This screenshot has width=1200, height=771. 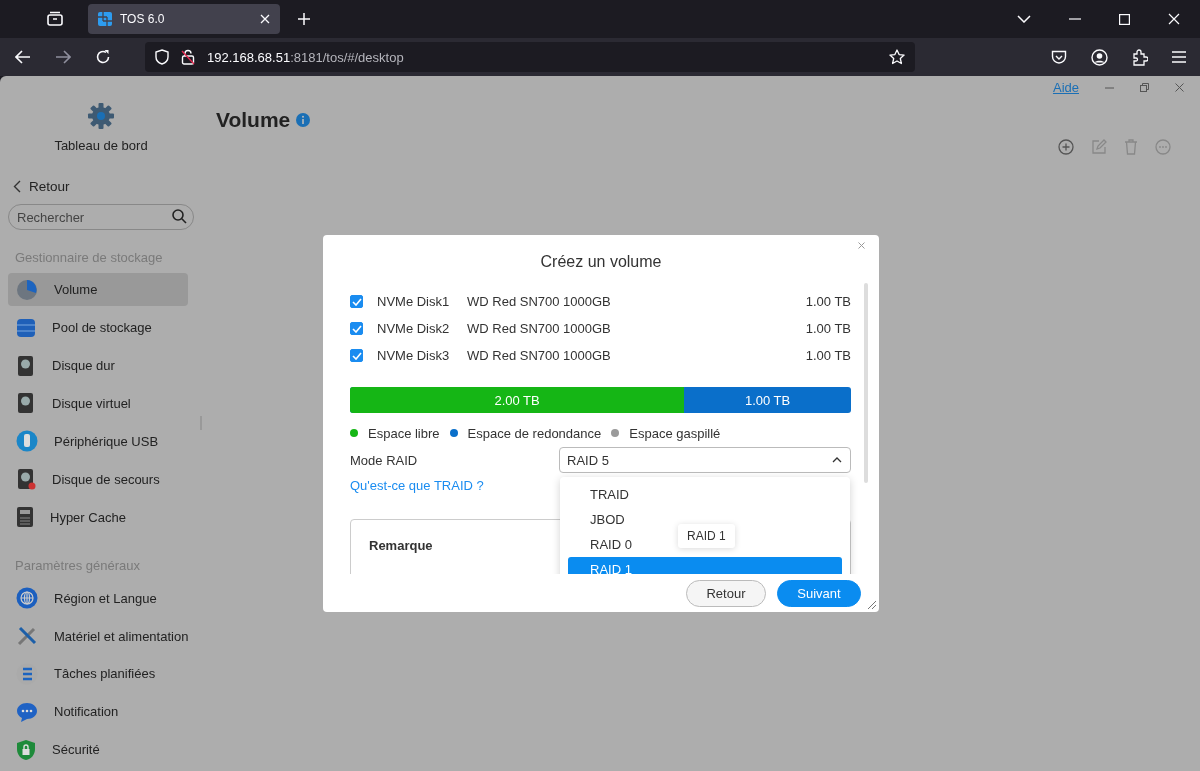 I want to click on account-icon, so click(x=1099, y=57).